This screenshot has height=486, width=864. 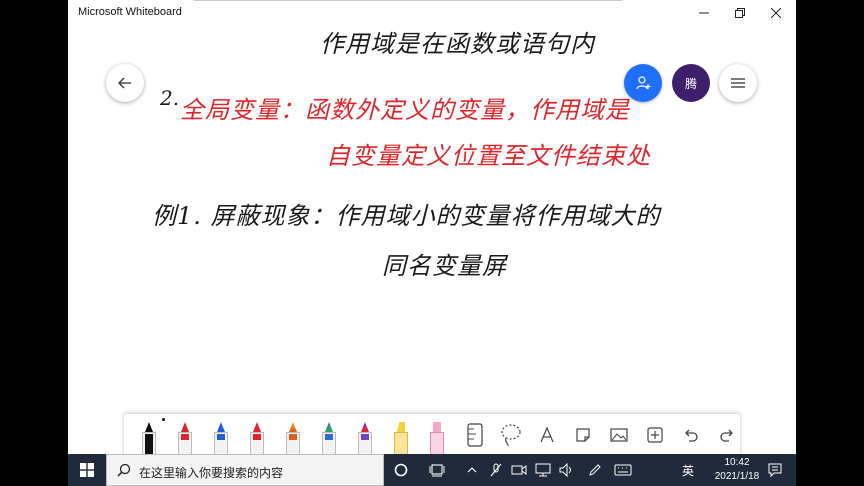 What do you see at coordinates (432, 13) in the screenshot?
I see `title-bar: Microsoft Whiteboard` at bounding box center [432, 13].